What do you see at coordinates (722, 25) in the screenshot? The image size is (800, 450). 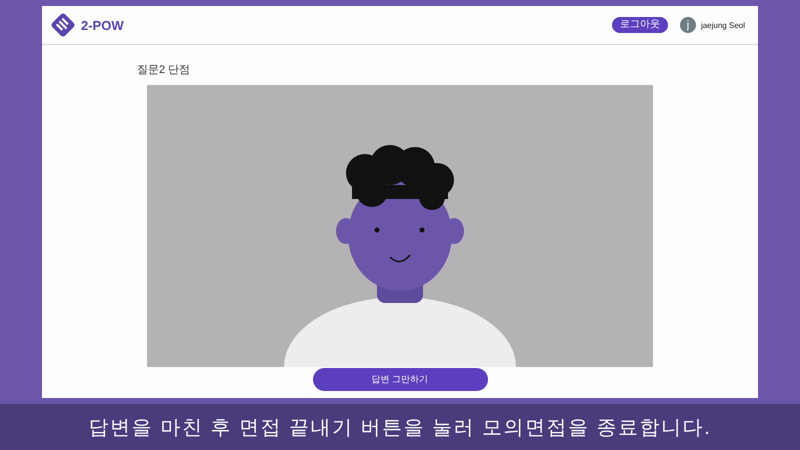 I see `user-name: jaejung Seol` at bounding box center [722, 25].